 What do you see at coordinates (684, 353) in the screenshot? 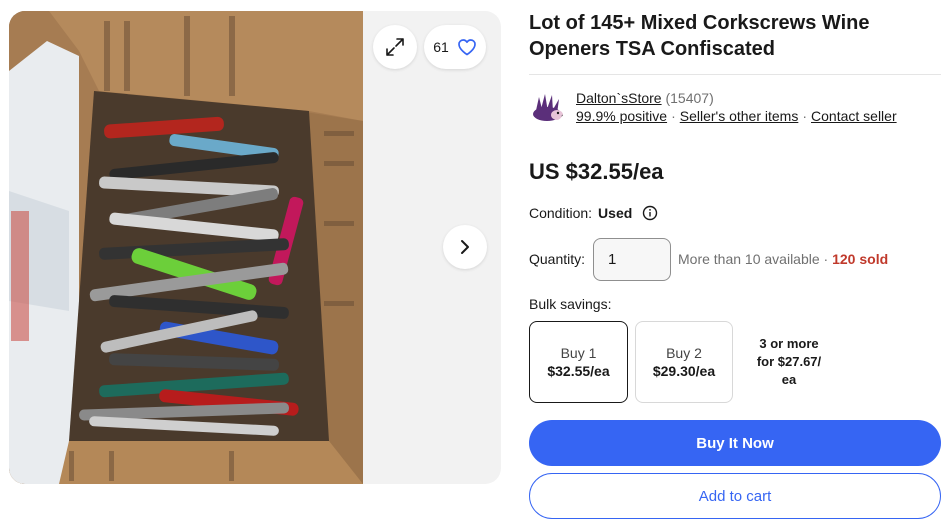
I see `bulk-tier-qty: Buy 2` at bounding box center [684, 353].